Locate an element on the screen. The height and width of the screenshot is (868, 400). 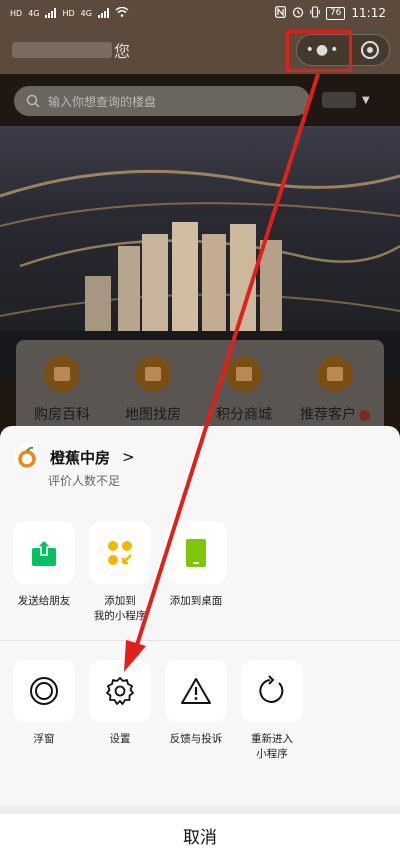
status-right: 76 11:12 is located at coordinates (330, 13).